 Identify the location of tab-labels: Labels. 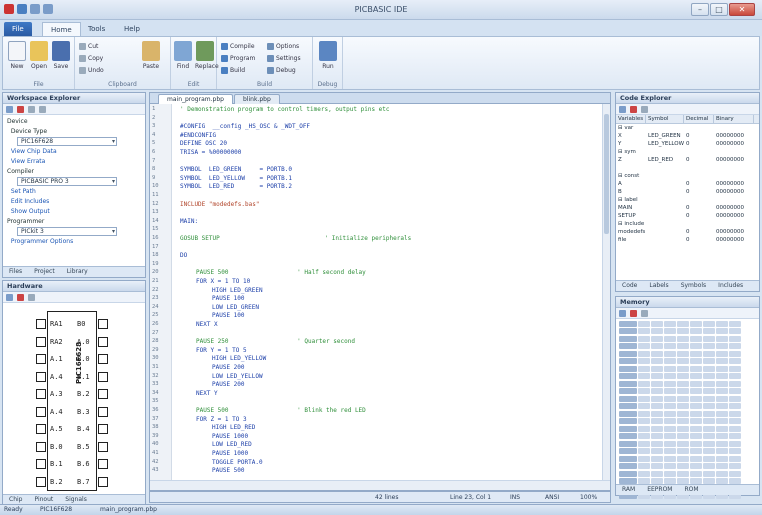
(658, 286).